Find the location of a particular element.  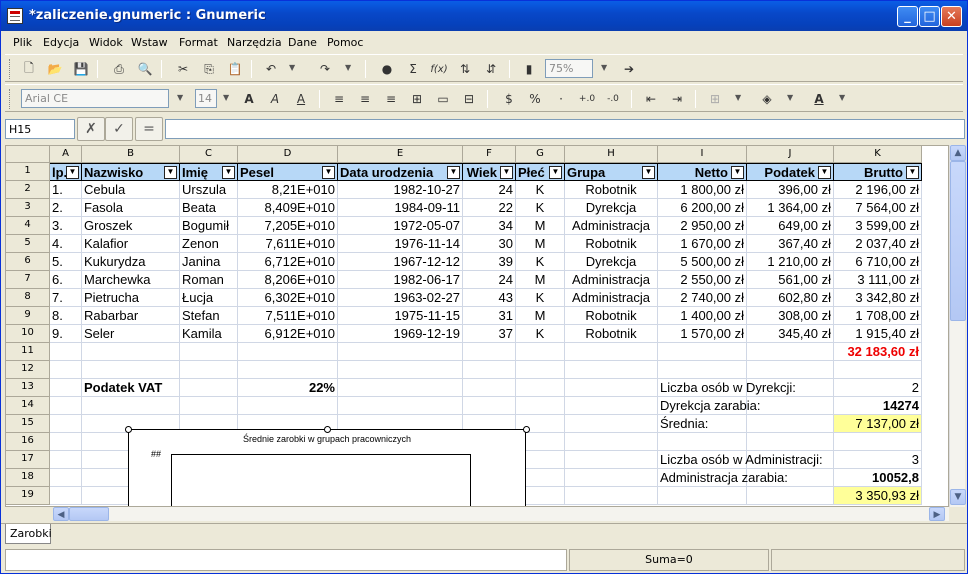

data-cell: Pietrucha is located at coordinates (131, 298).